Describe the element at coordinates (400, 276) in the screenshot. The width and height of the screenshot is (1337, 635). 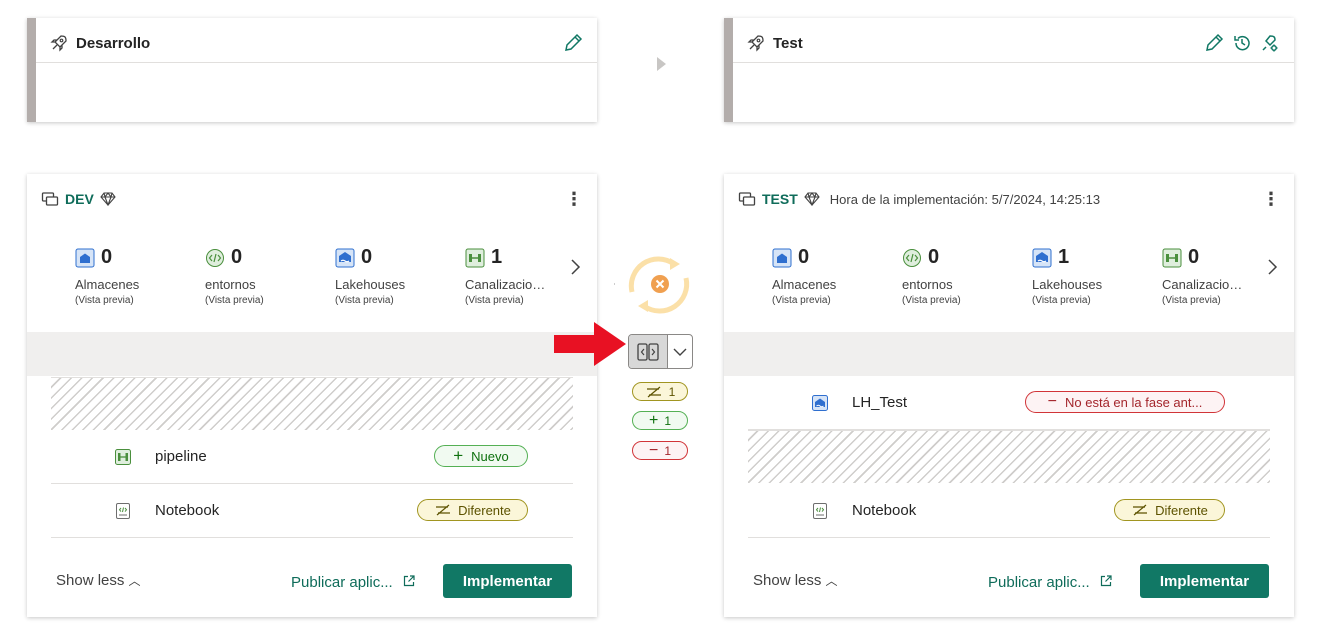
I see `stat-lakehouses: 0 Lakehouses (Vista previa)` at that location.